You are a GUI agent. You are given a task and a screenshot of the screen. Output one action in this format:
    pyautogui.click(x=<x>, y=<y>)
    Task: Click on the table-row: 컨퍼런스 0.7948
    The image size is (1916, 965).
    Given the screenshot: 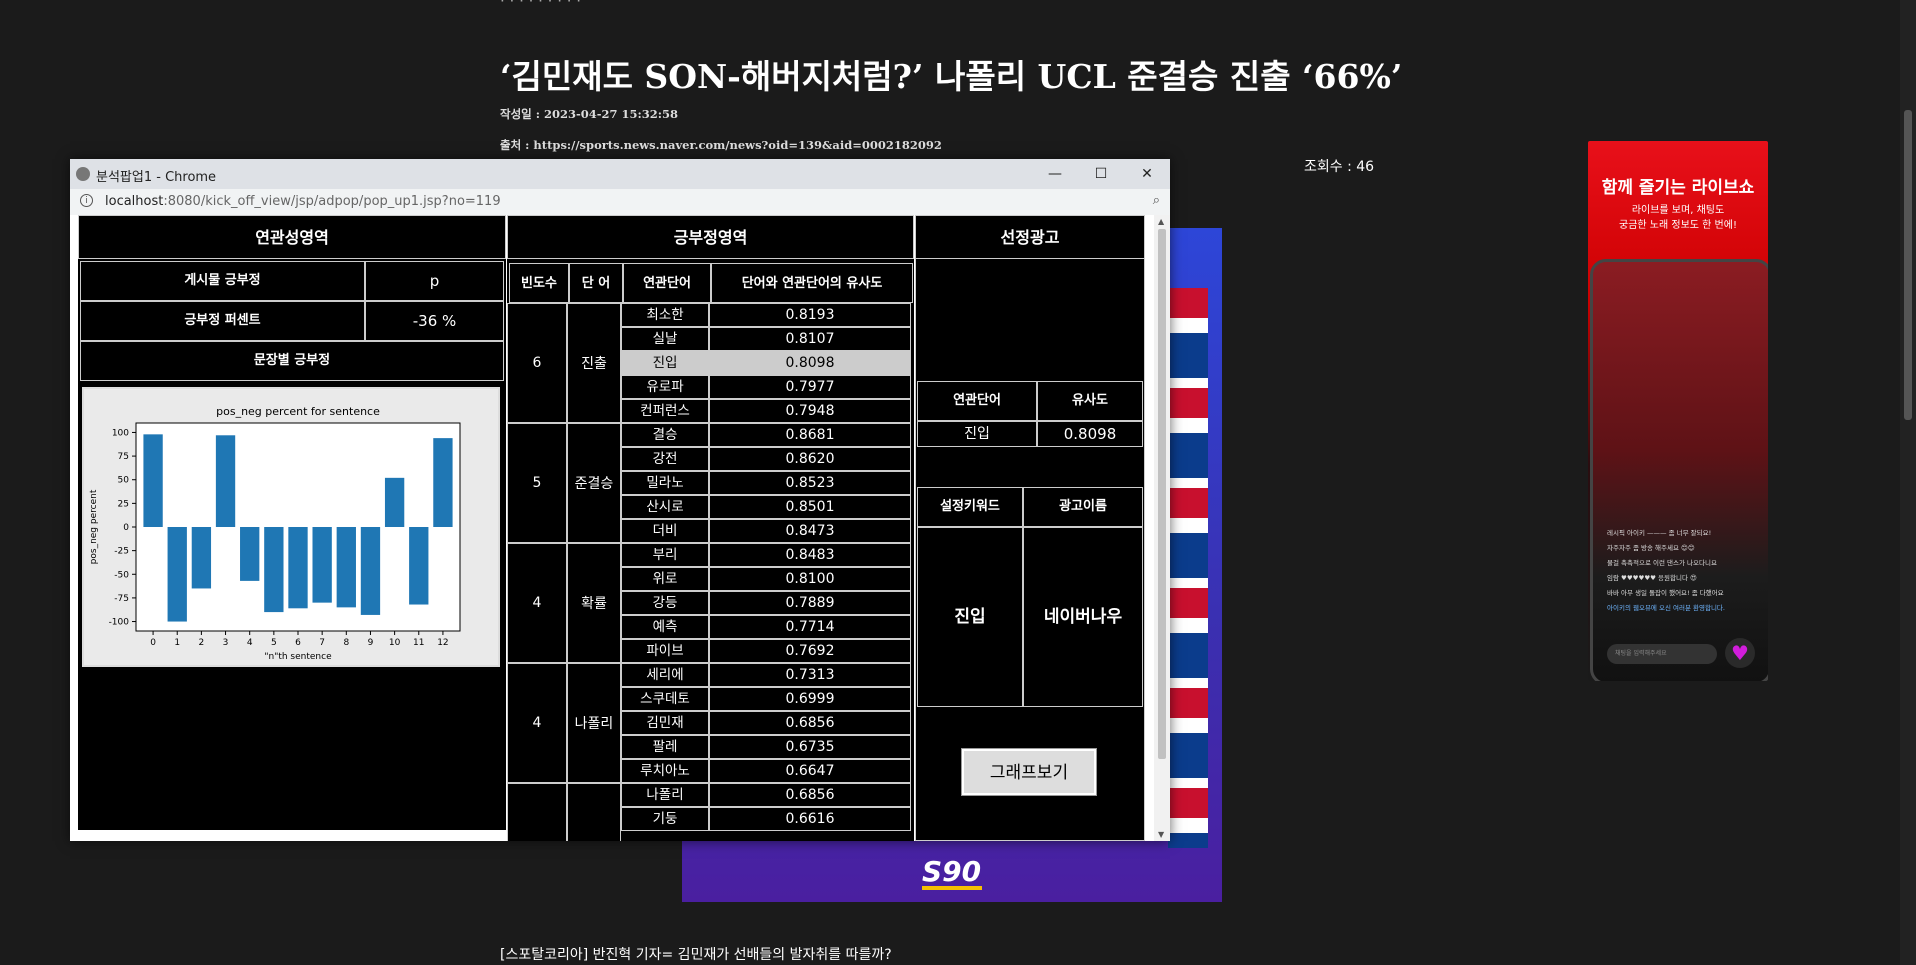 What is the action you would take?
    pyautogui.click(x=766, y=411)
    